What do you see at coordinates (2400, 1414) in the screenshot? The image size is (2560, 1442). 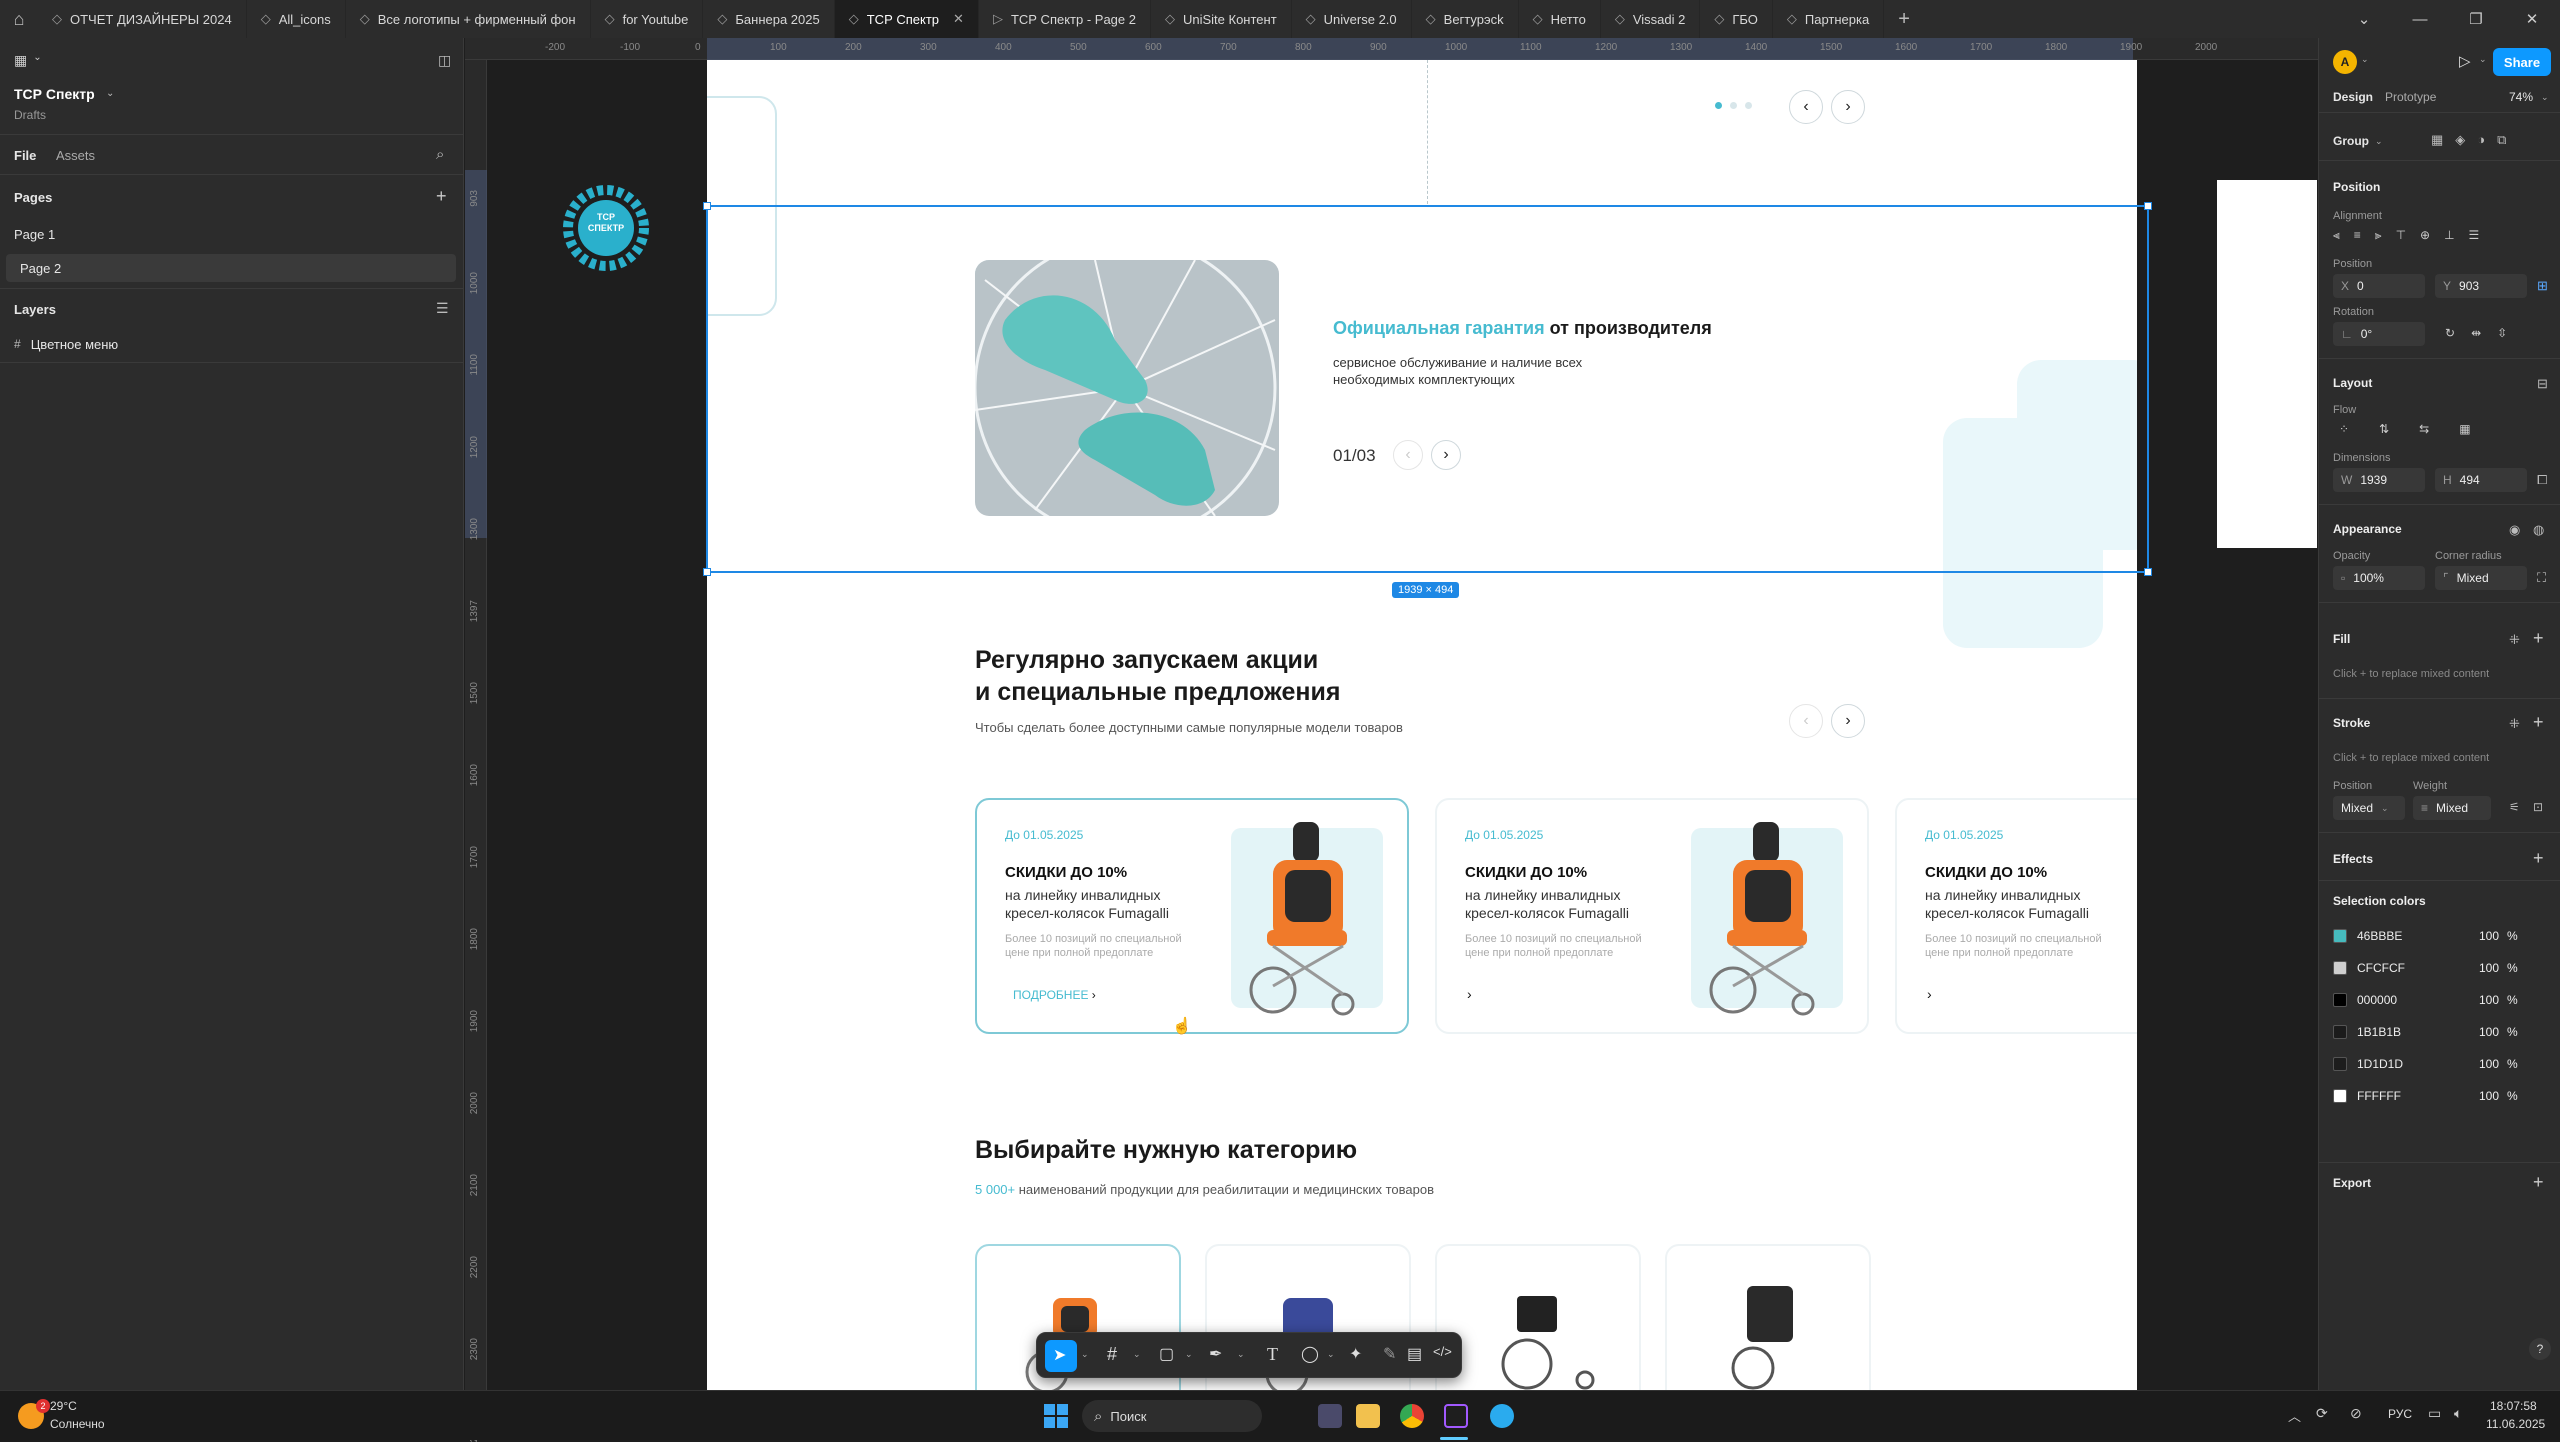 I see `language-indicator: РУС` at bounding box center [2400, 1414].